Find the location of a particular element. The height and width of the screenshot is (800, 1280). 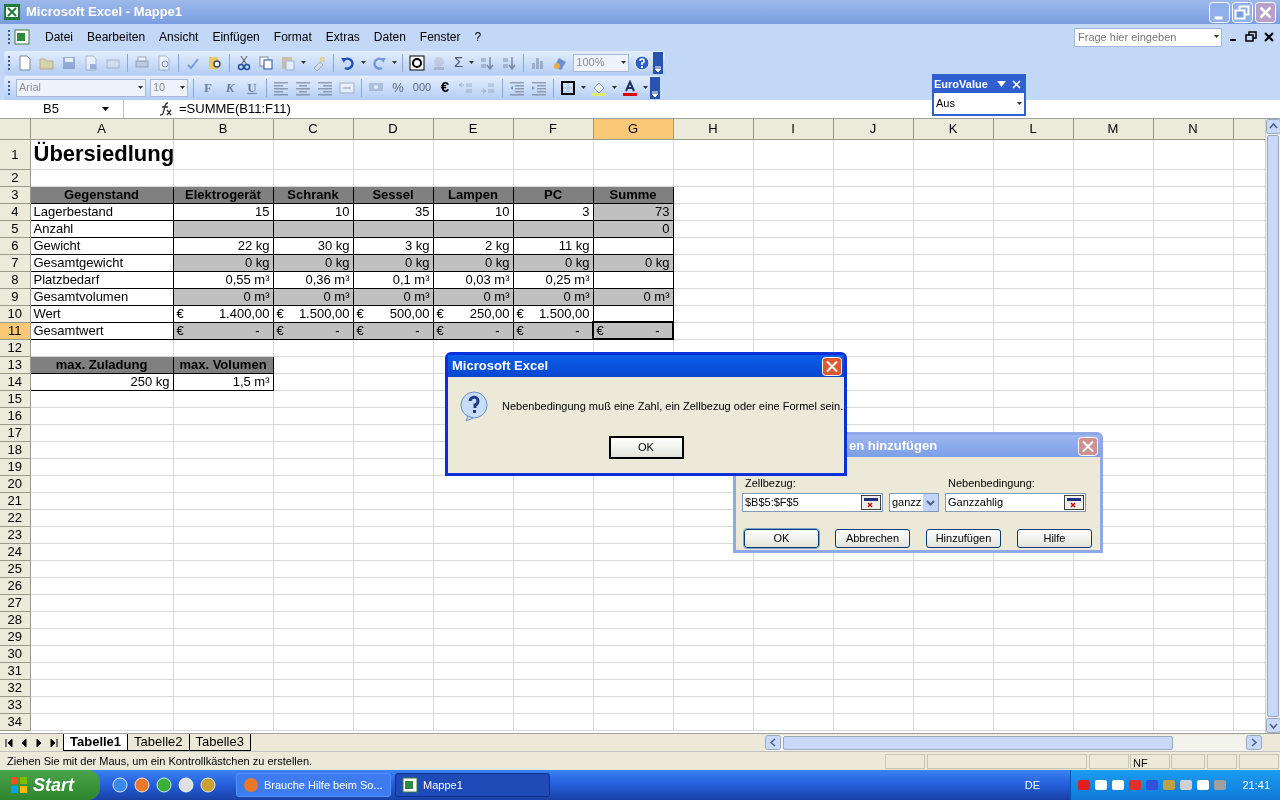

column-header: I is located at coordinates (793, 129).